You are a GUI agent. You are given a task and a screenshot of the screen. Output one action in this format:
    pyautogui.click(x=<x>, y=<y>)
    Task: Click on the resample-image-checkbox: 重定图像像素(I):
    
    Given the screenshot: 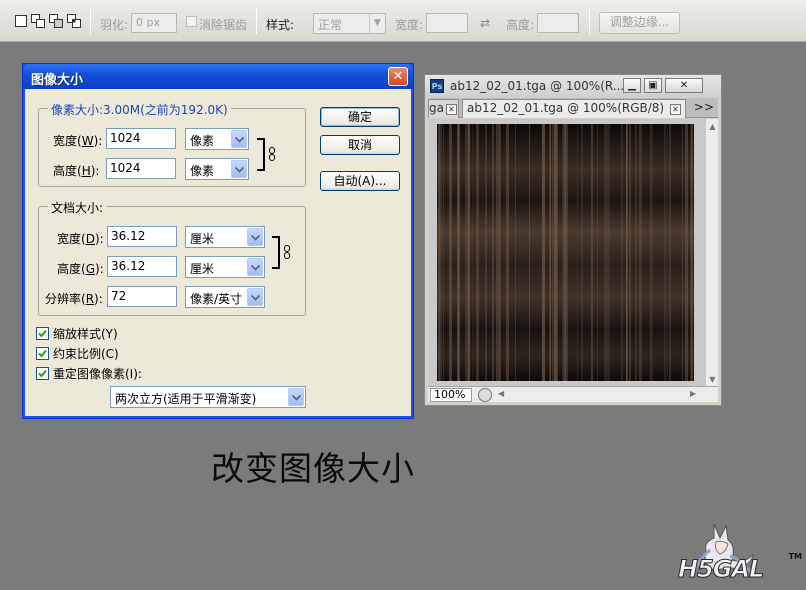 What is the action you would take?
    pyautogui.click(x=89, y=373)
    